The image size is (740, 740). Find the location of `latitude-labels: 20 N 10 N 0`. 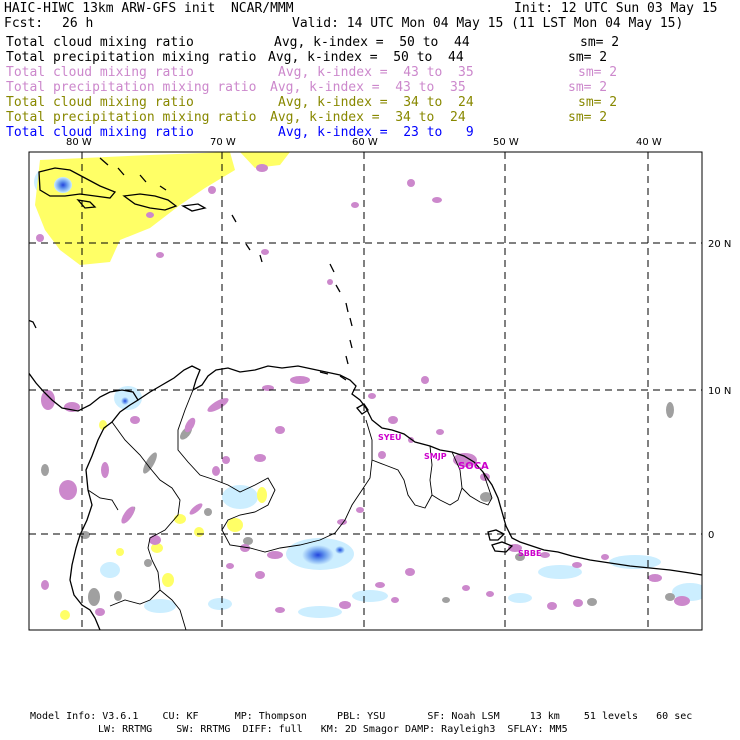

latitude-labels: 20 N 10 N 0 is located at coordinates (719, 390).